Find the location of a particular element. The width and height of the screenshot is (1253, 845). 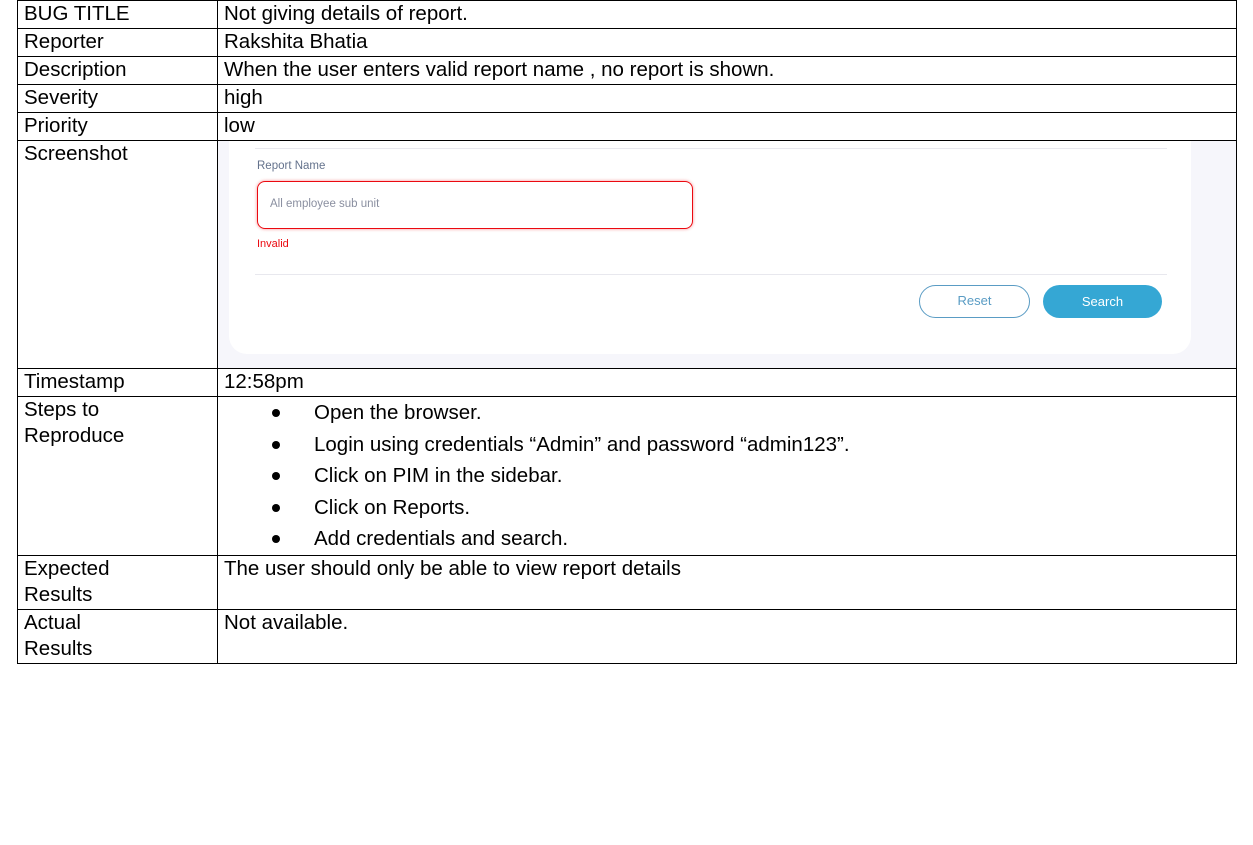

steps-label-line1: Steps to is located at coordinates (62, 409).